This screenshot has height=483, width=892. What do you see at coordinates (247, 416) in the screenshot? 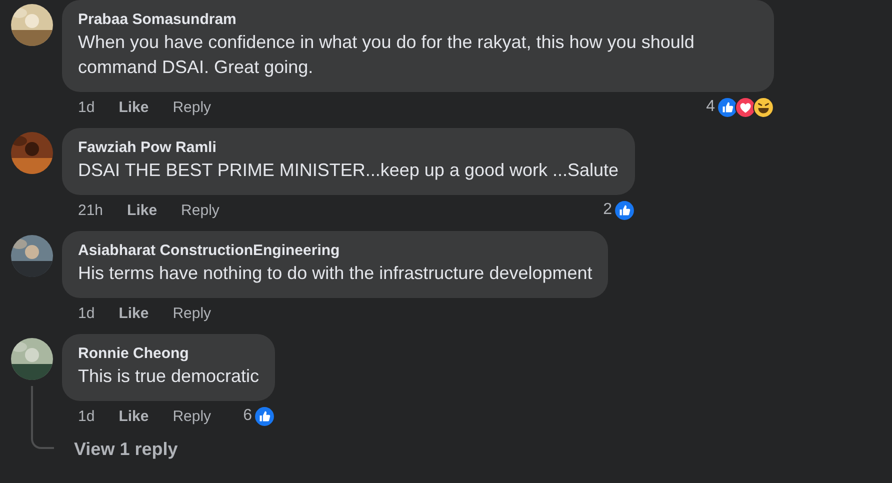
I see `reaction-count: 6` at bounding box center [247, 416].